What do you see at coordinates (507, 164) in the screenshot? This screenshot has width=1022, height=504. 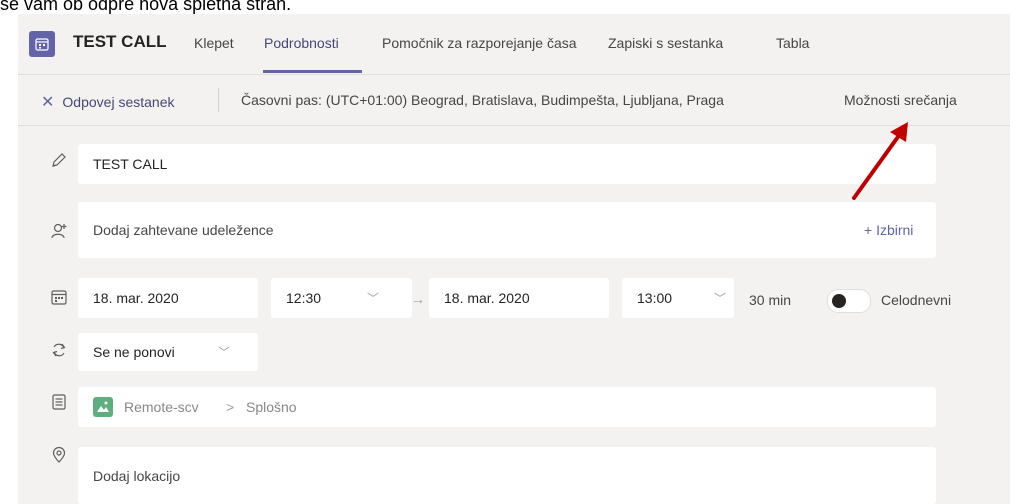 I see `title-input: TEST CALL` at bounding box center [507, 164].